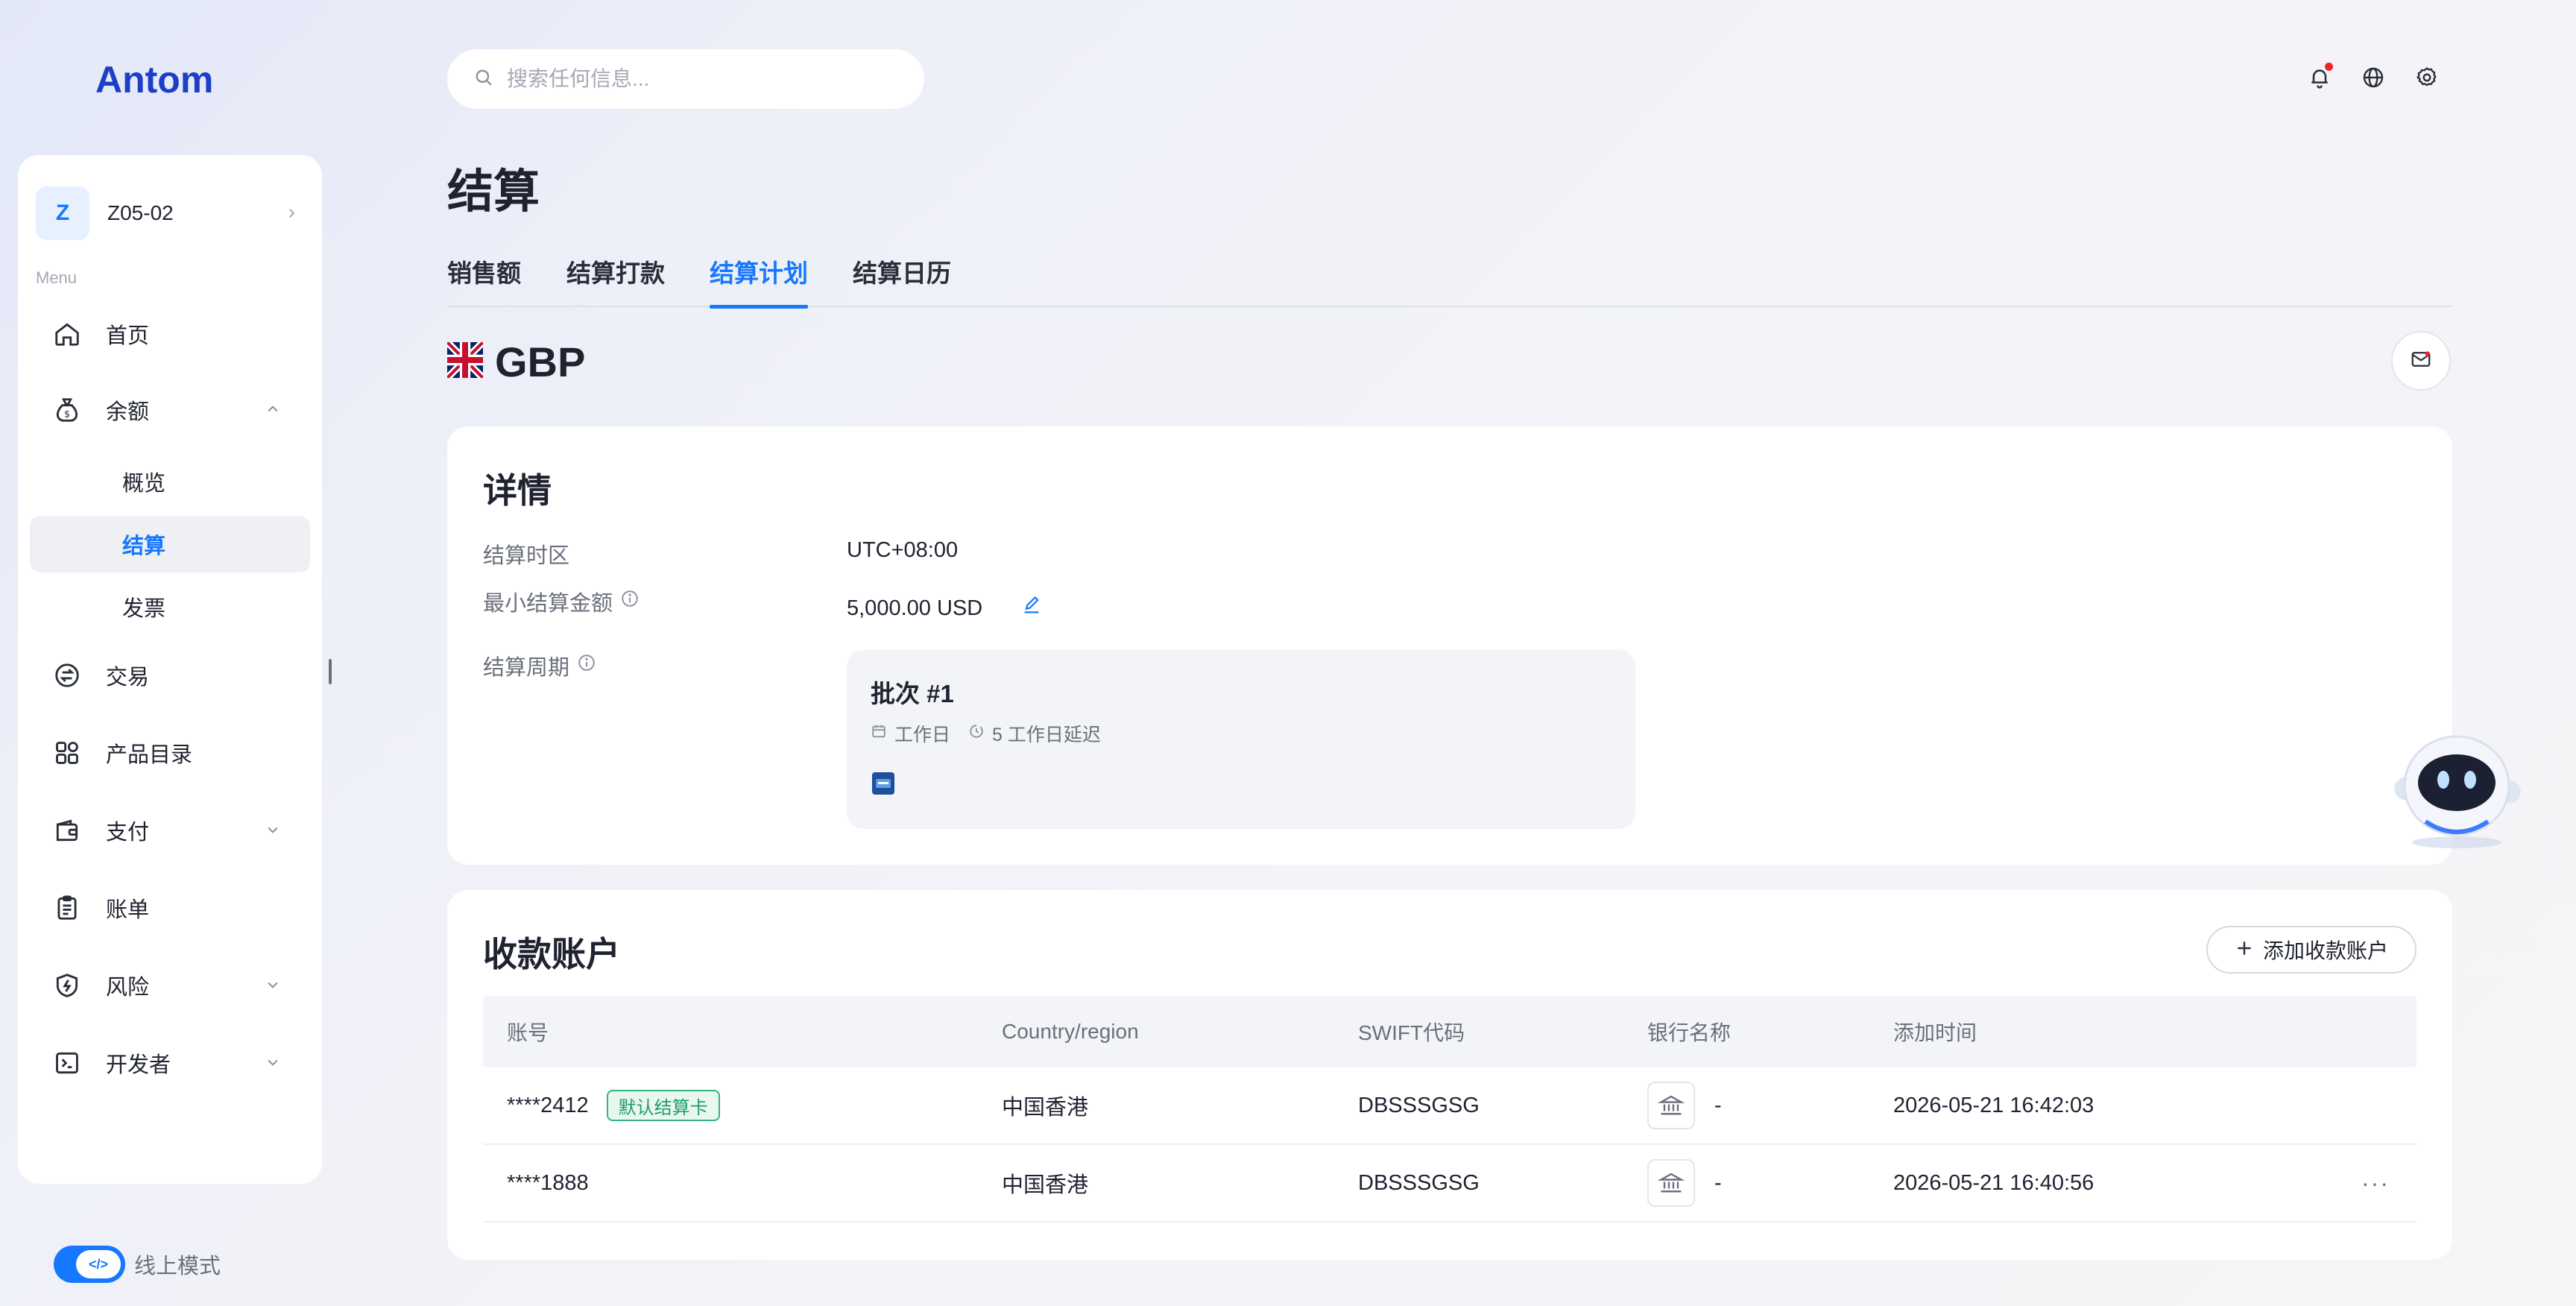 This screenshot has height=1306, width=2576. I want to click on tab-settlement-calendar: 结算日历, so click(902, 280).